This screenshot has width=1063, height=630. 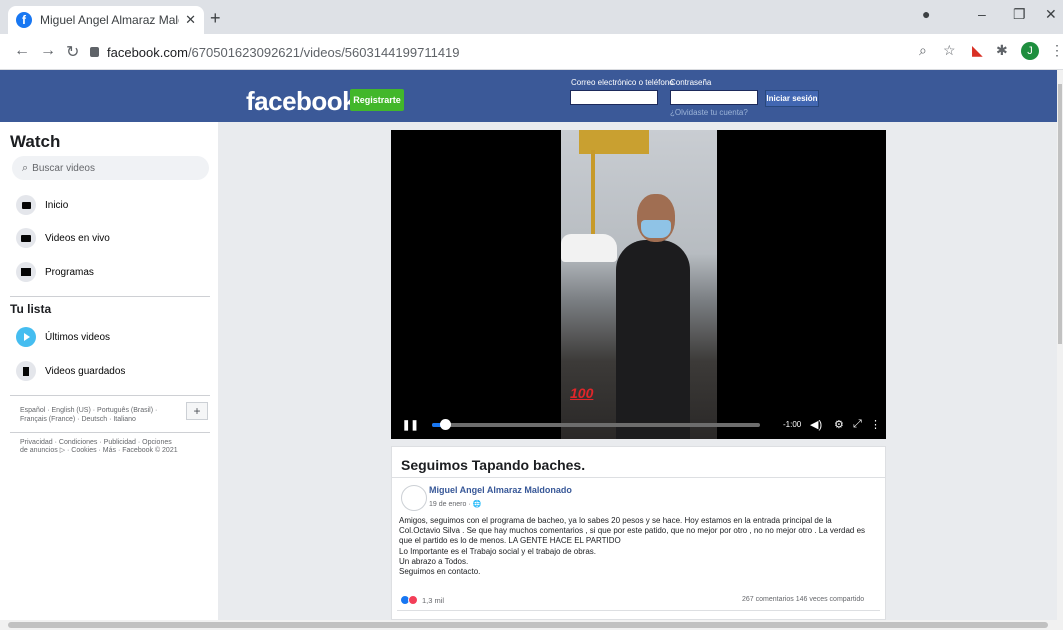 What do you see at coordinates (857, 424) in the screenshot?
I see `fullscreen-icon: ⤢` at bounding box center [857, 424].